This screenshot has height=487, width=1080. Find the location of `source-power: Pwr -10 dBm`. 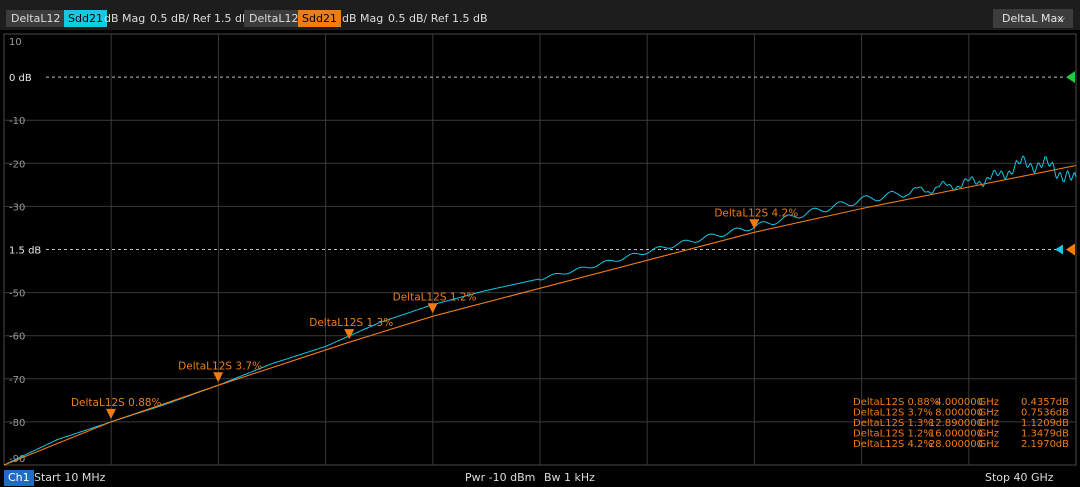

source-power: Pwr -10 dBm is located at coordinates (500, 478).